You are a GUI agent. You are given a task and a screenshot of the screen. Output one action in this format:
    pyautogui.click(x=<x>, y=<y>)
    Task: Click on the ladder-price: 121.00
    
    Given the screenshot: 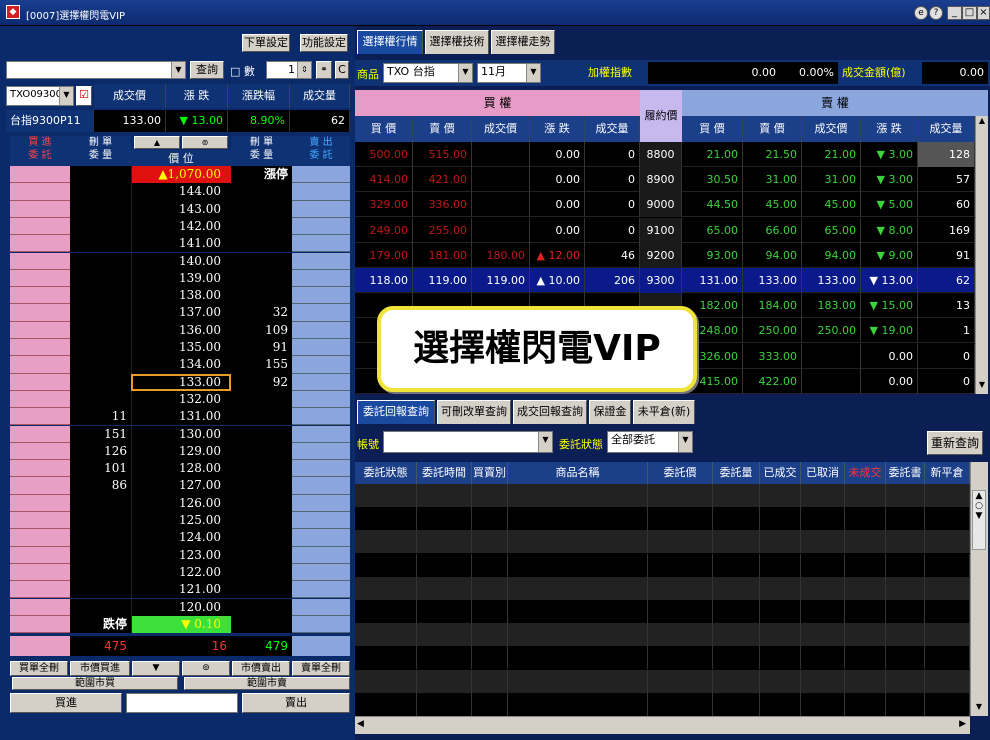 What is the action you would take?
    pyautogui.click(x=181, y=590)
    